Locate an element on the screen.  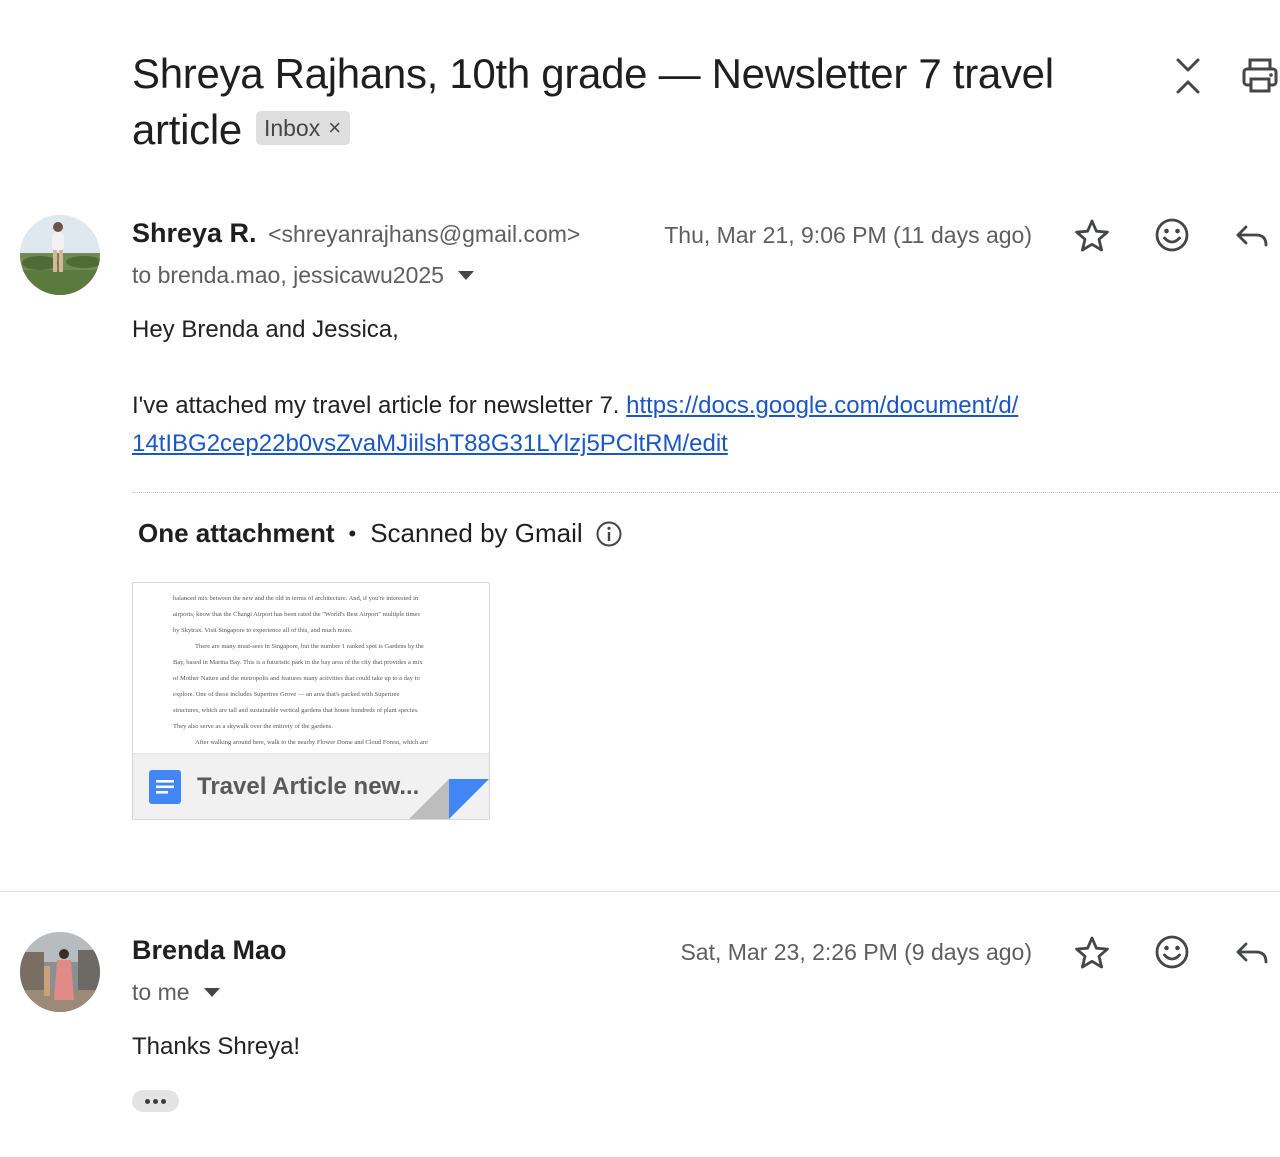
attachment-divider is located at coordinates (706, 492).